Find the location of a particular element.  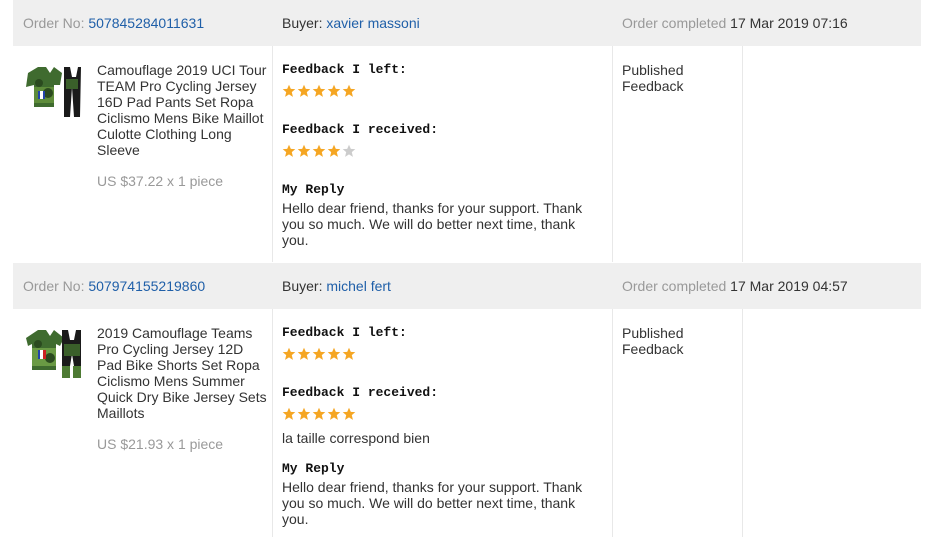

buyer-link: michel fert is located at coordinates (358, 286).